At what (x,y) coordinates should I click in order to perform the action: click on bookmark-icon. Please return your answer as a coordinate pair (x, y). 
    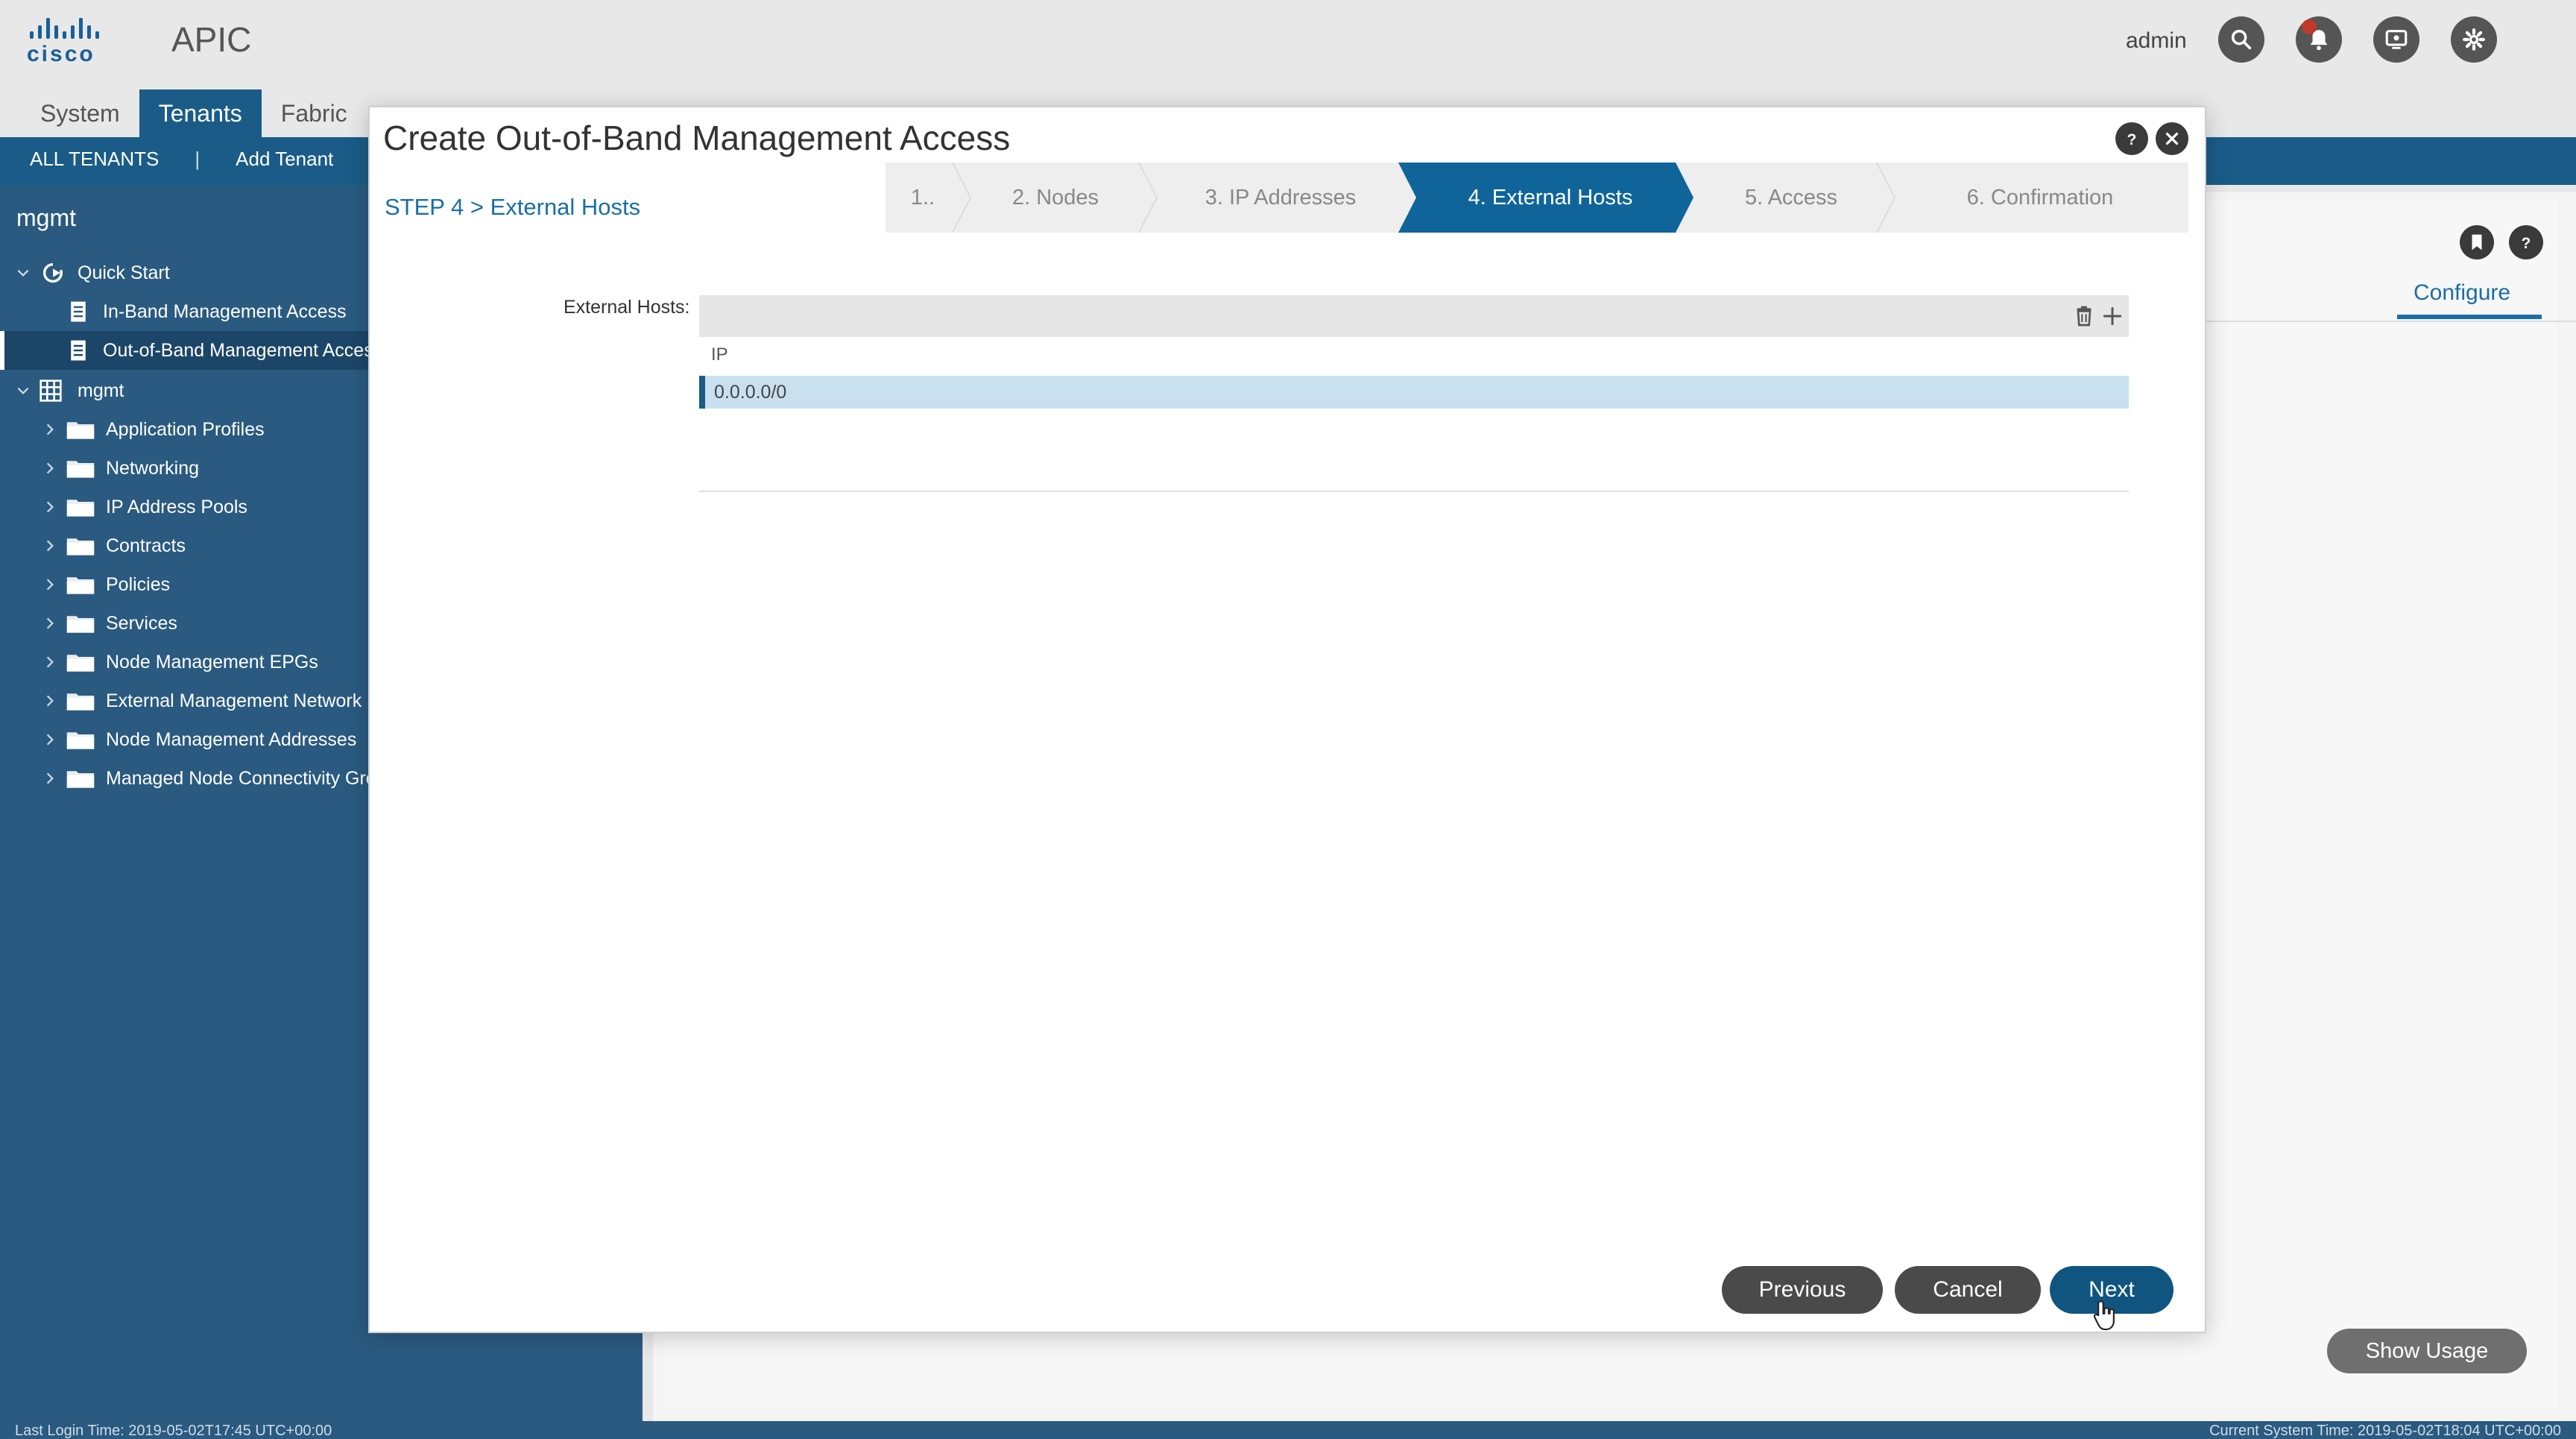
    Looking at the image, I should click on (2477, 242).